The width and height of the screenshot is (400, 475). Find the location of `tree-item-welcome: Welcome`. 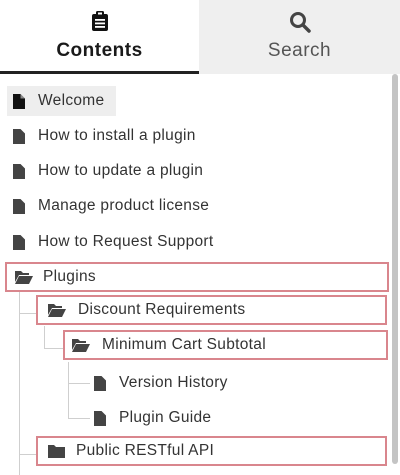

tree-item-welcome: Welcome is located at coordinates (61, 101).